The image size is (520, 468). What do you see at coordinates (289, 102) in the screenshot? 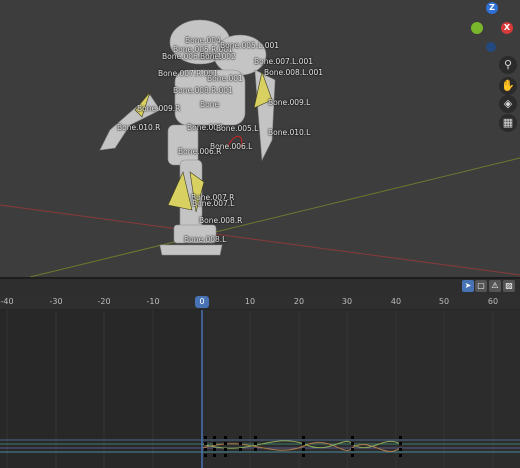
I see `bone-label: Bone.009.L` at bounding box center [289, 102].